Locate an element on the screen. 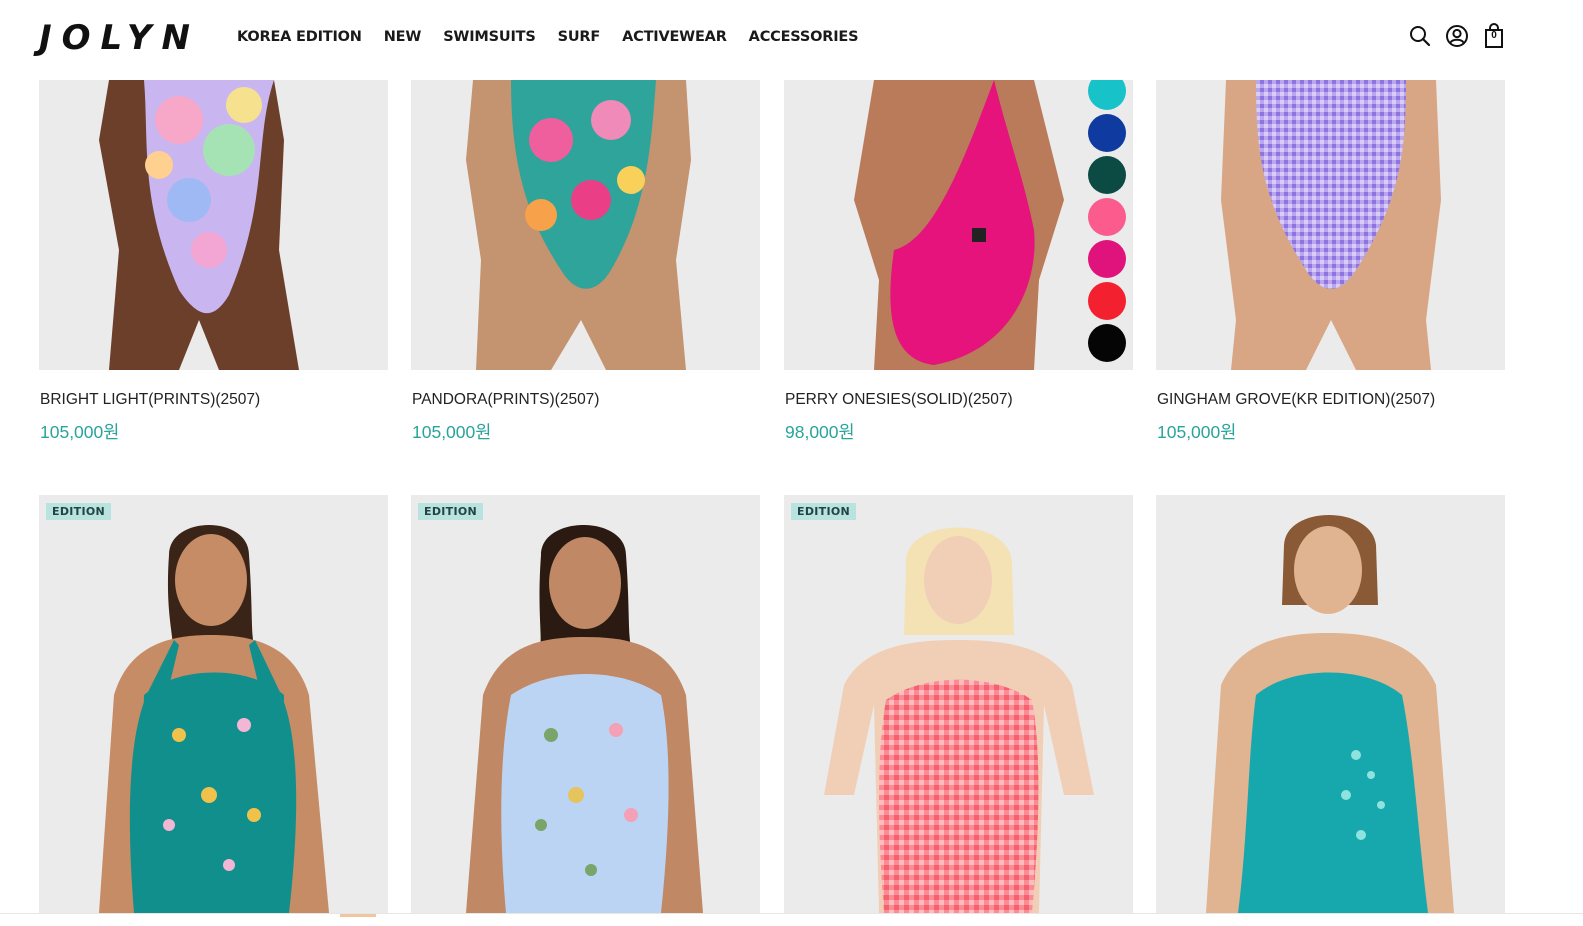 Image resolution: width=1583 pixels, height=926 pixels. nav-item-surf: SURF is located at coordinates (579, 37).